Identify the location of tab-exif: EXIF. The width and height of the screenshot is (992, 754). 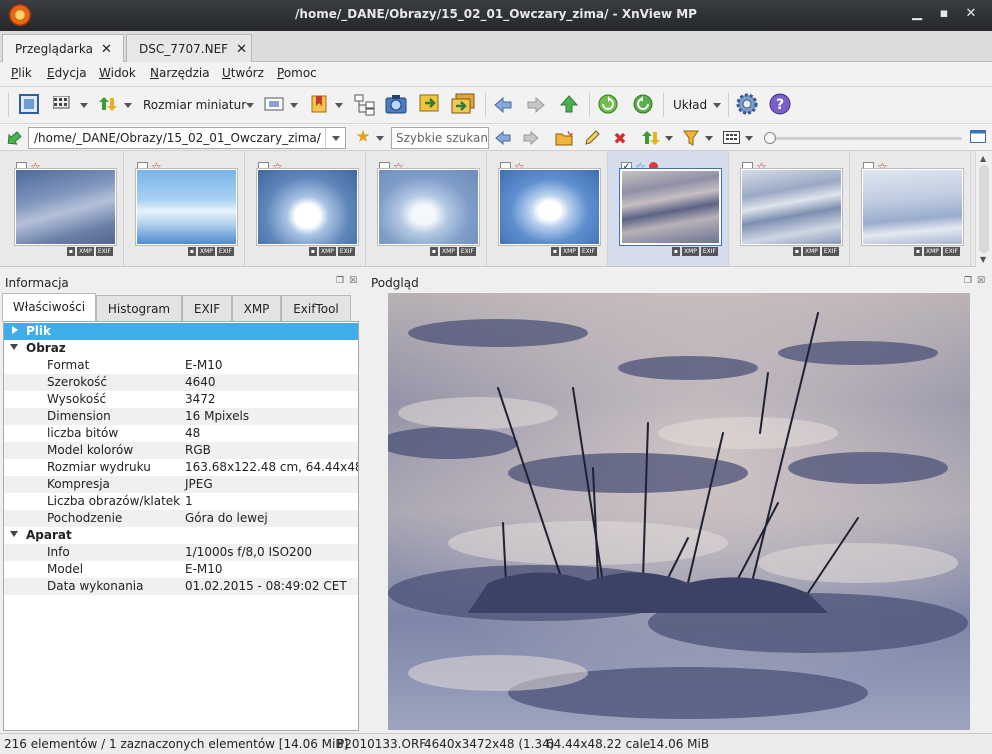
(207, 308).